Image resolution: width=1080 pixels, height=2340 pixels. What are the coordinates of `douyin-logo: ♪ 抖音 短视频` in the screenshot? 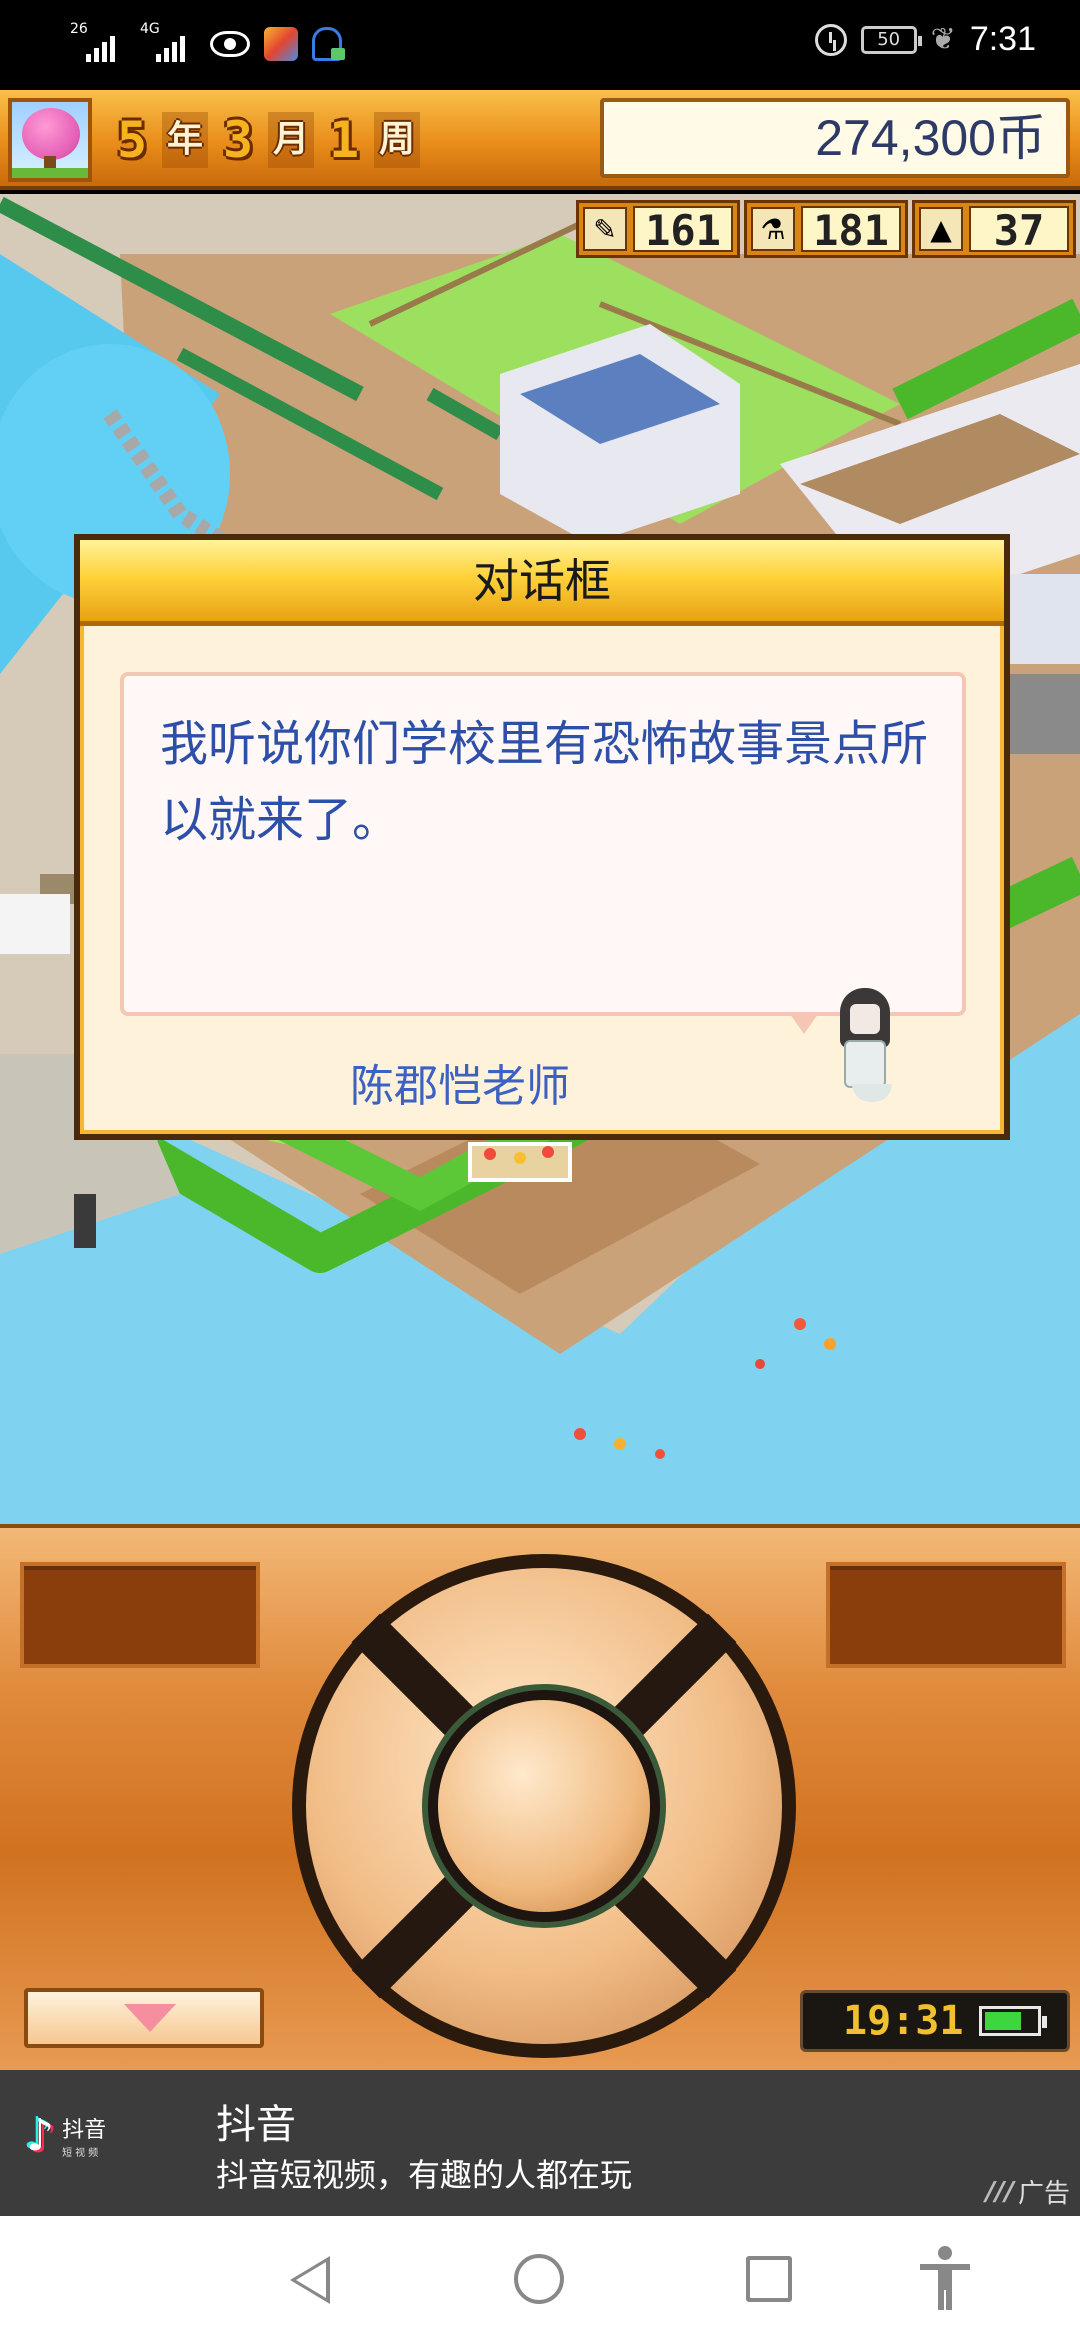 It's located at (66, 2135).